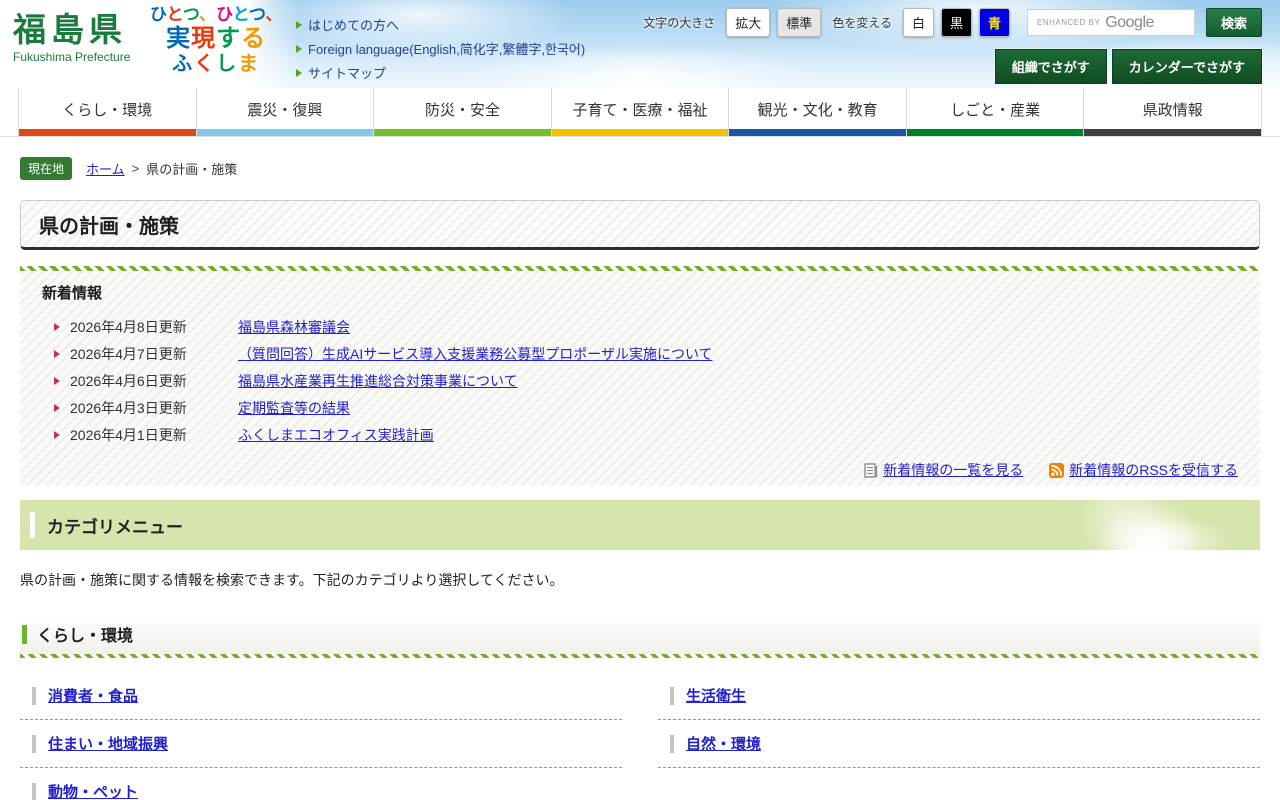 This screenshot has height=800, width=1280. What do you see at coordinates (294, 408) in the screenshot?
I see `news-link: 定期監査等の結果` at bounding box center [294, 408].